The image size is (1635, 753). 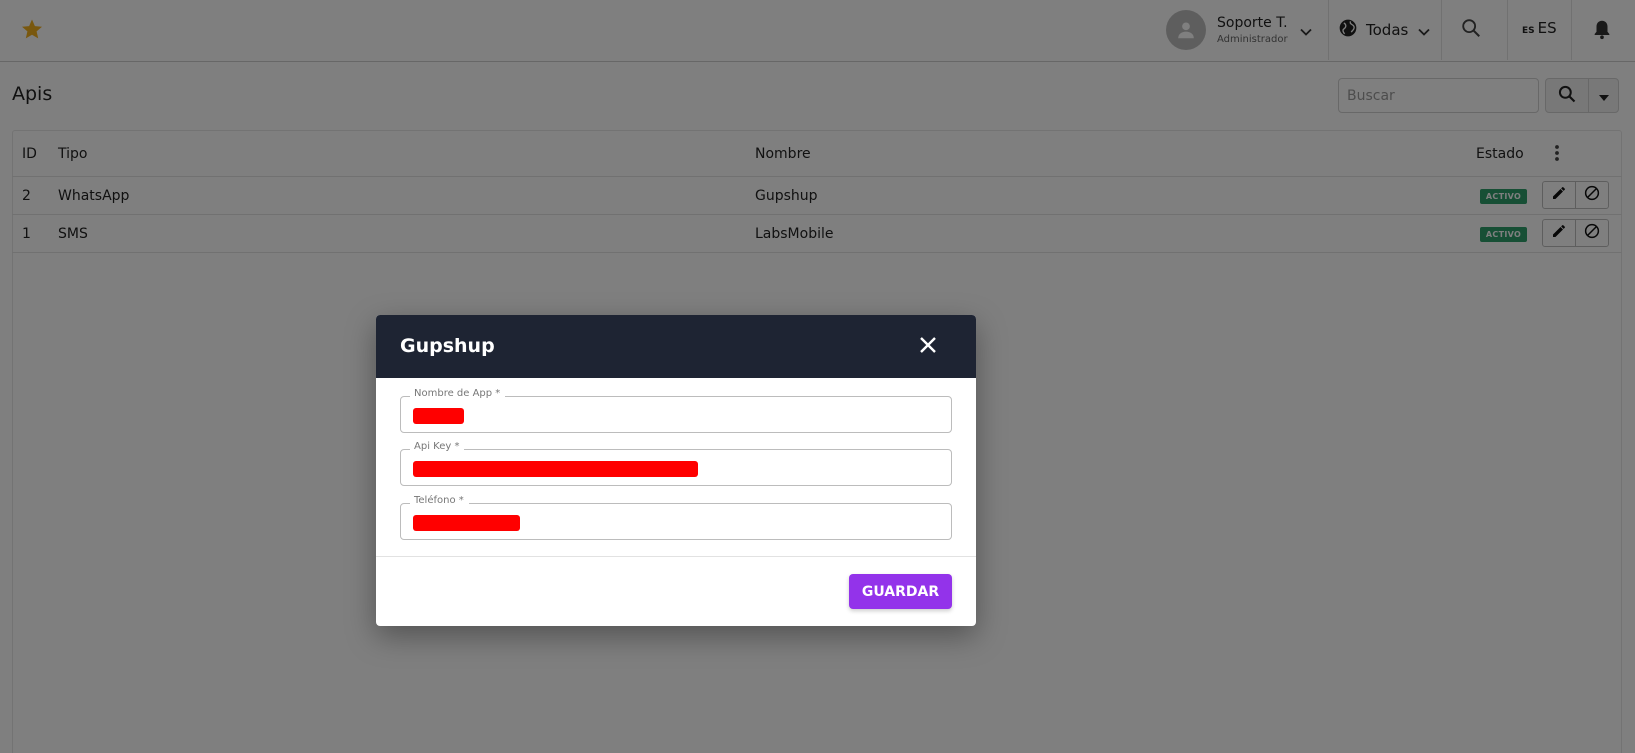 What do you see at coordinates (439, 500) in the screenshot?
I see `phone-label: Teléfono *` at bounding box center [439, 500].